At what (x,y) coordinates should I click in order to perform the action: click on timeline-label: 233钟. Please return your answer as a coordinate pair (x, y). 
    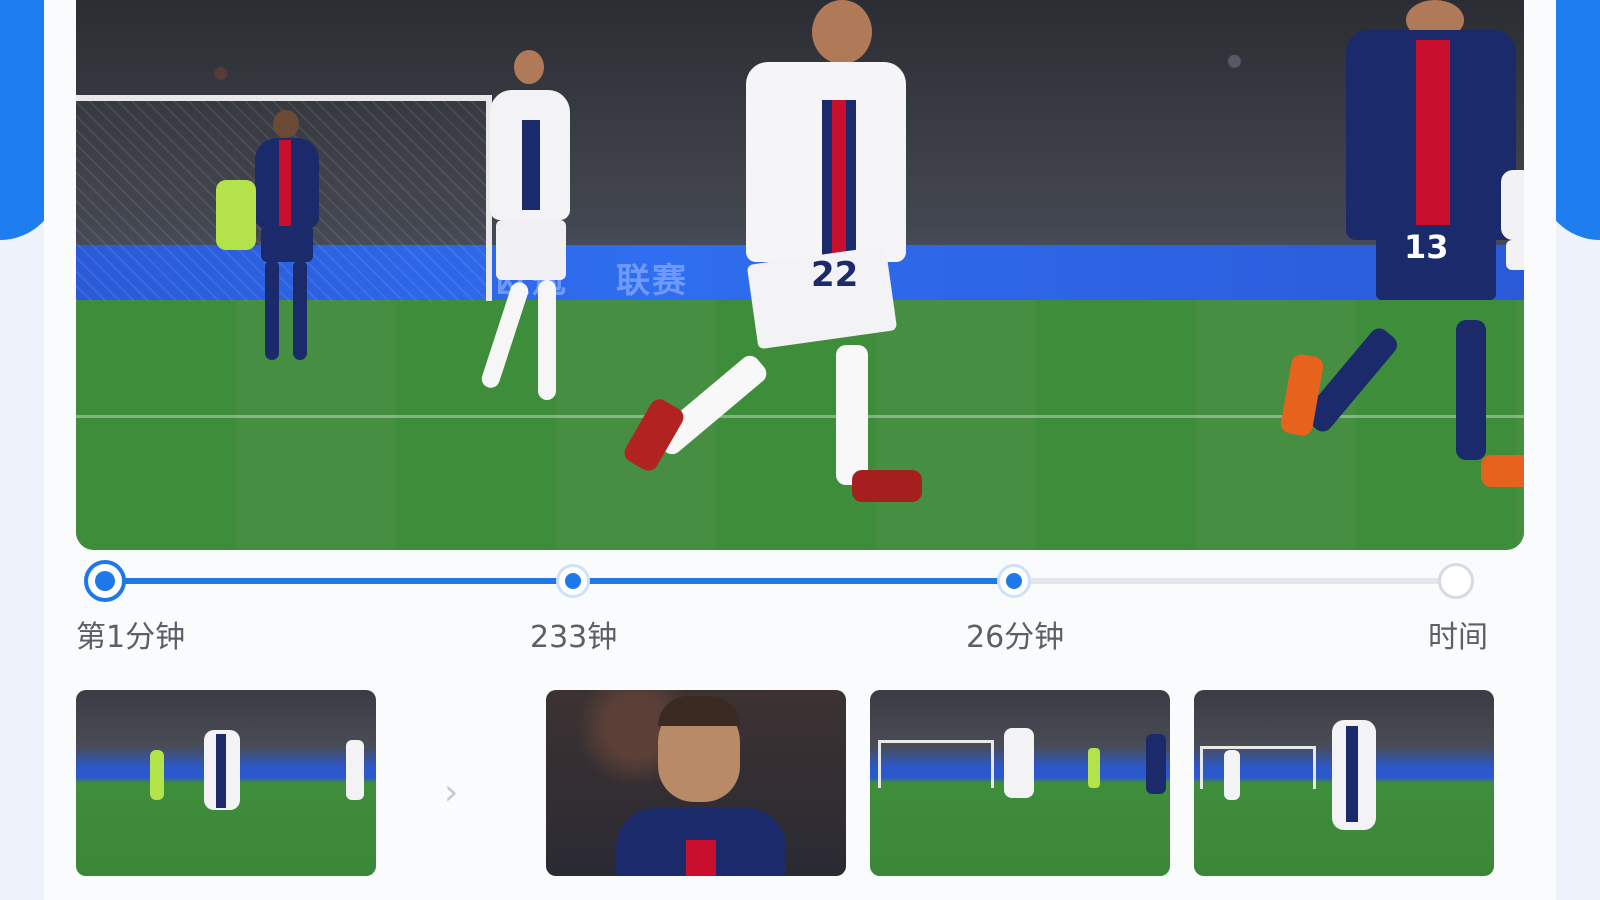
    Looking at the image, I should click on (574, 637).